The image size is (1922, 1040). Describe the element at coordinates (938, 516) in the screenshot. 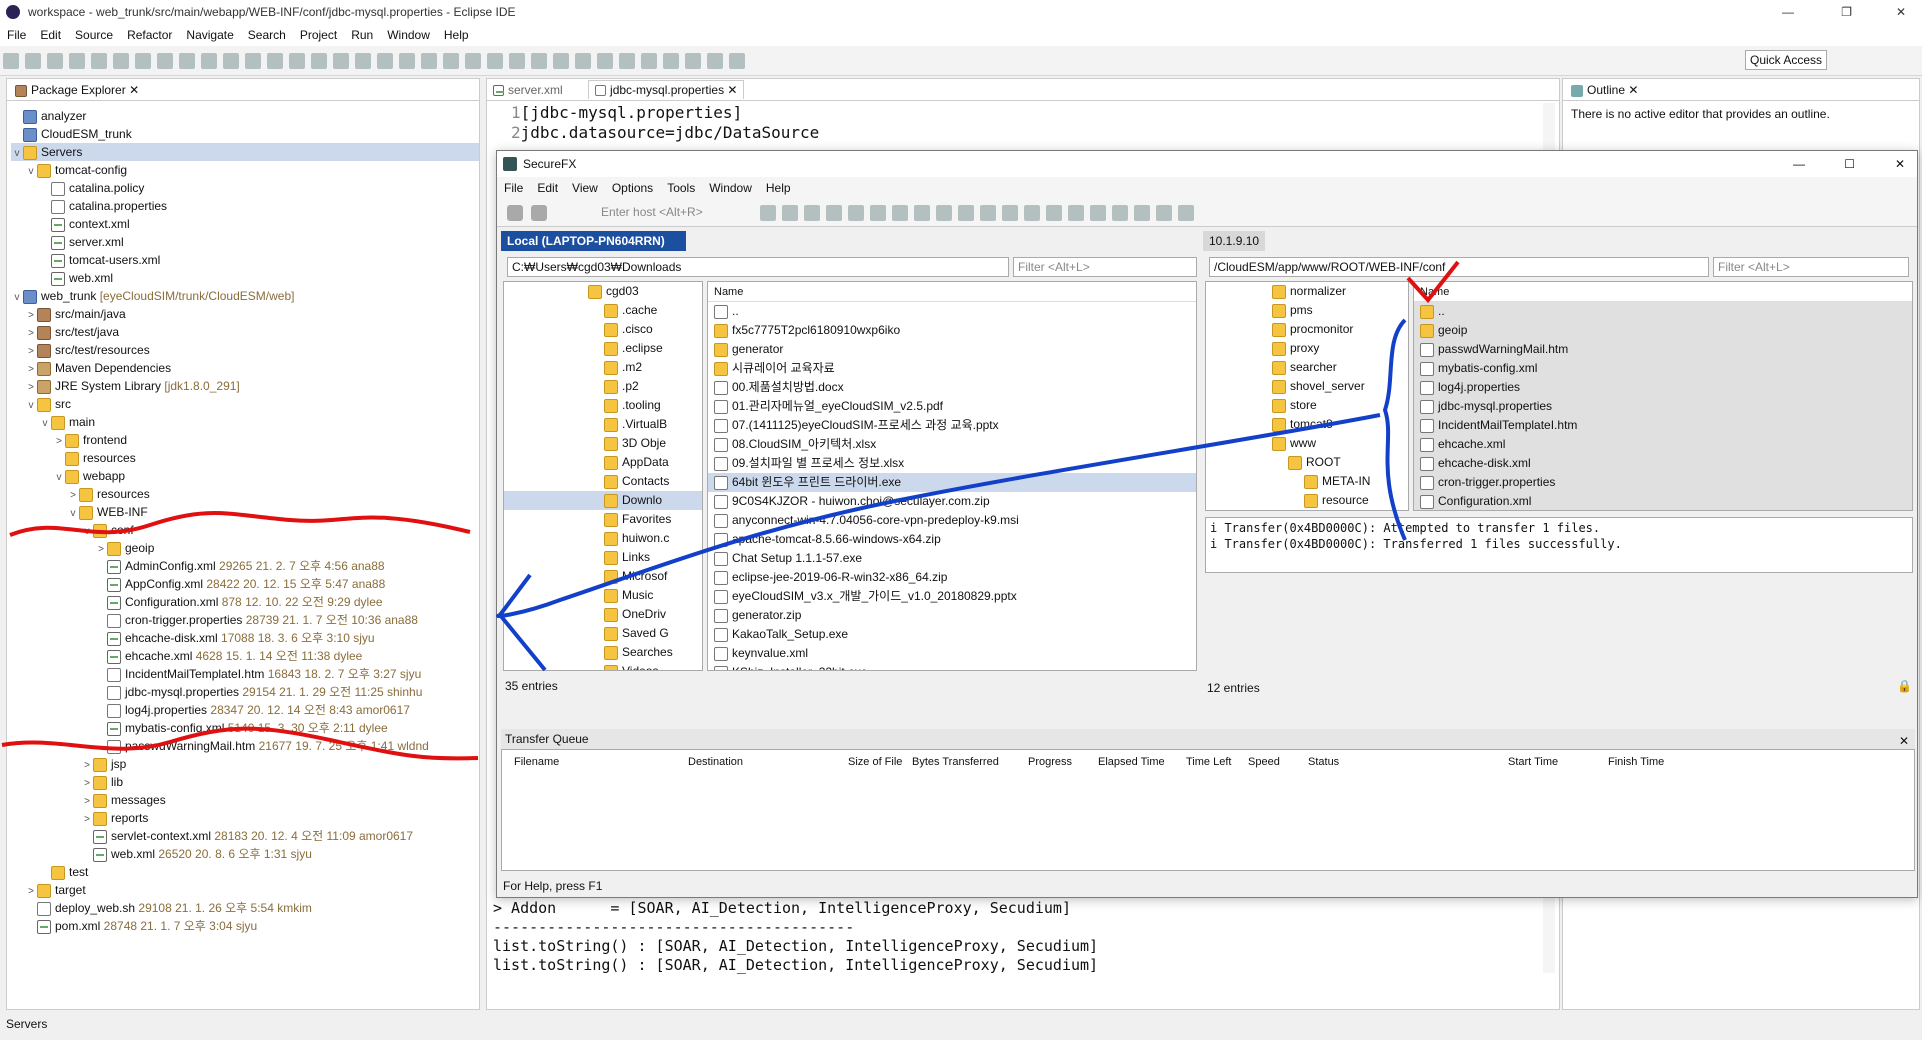

I see `blue-arrow-annotation` at that location.